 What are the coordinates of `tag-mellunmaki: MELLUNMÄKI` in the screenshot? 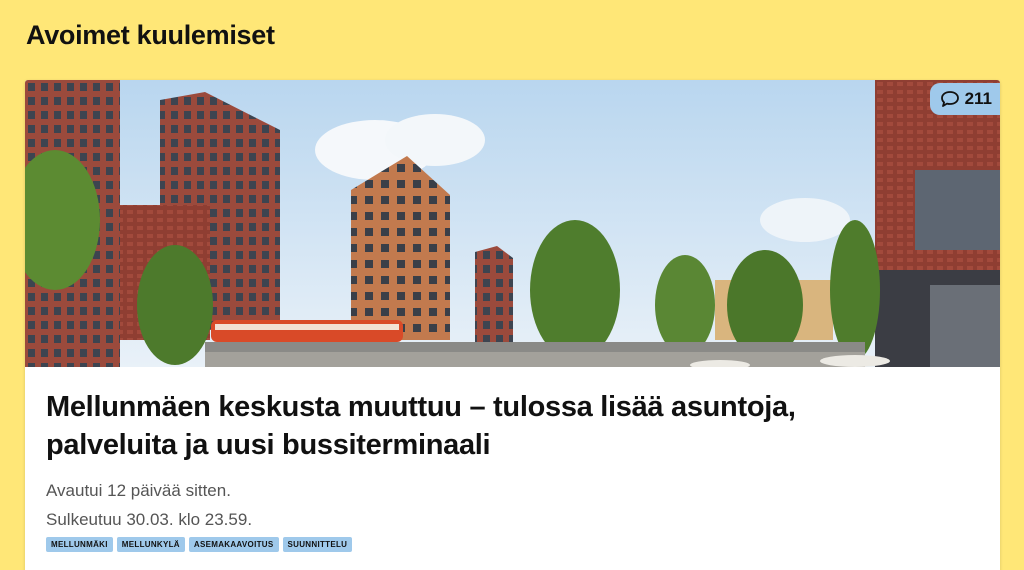 It's located at (79, 544).